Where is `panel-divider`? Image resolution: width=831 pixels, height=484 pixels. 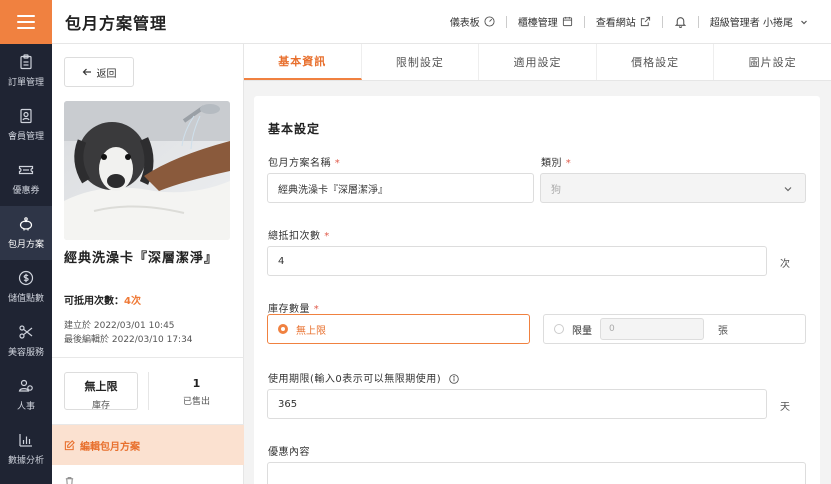 panel-divider is located at coordinates (148, 357).